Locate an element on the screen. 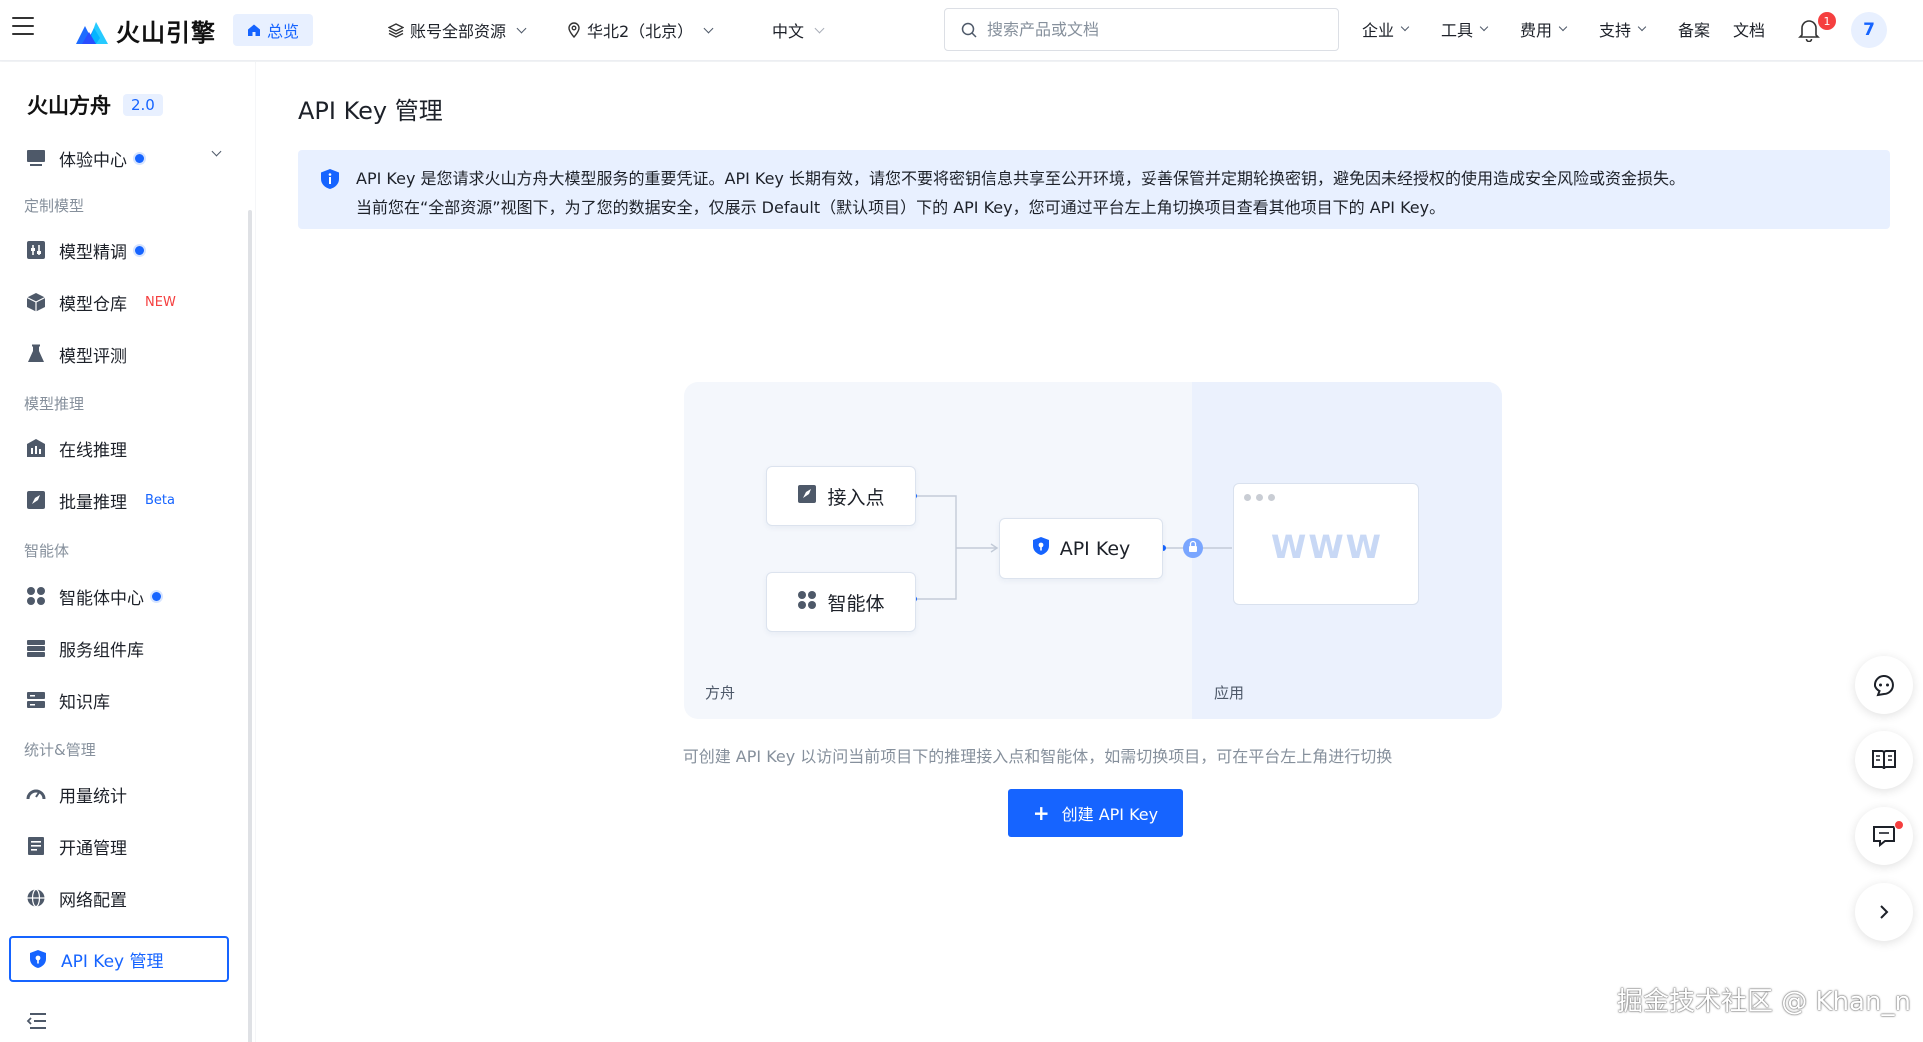 The image size is (1923, 1042). feedback-notification-dot is located at coordinates (1899, 825).